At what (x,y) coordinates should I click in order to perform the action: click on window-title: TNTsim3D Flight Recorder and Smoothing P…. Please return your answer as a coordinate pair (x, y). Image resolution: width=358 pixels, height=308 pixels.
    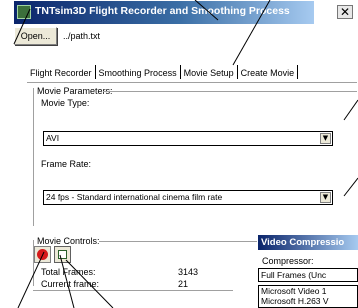
    Looking at the image, I should click on (162, 11).